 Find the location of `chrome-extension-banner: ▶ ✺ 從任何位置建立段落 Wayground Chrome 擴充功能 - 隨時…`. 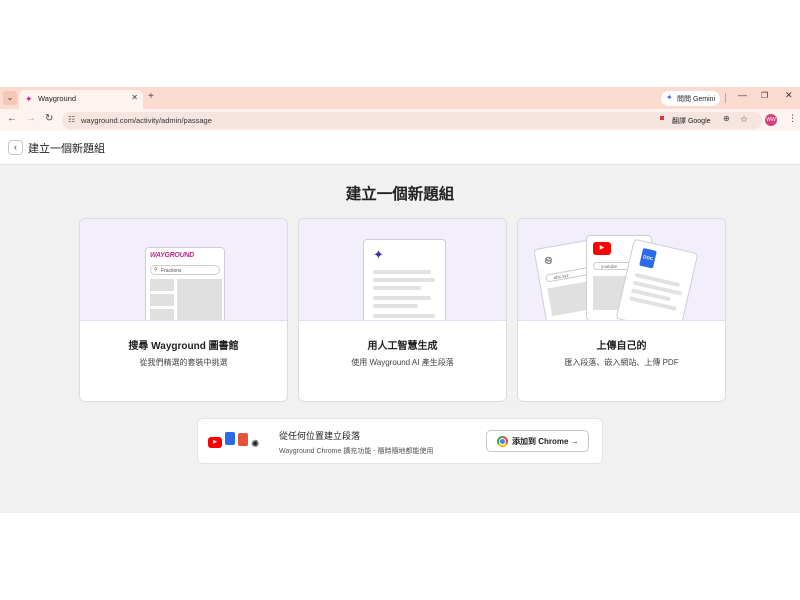

chrome-extension-banner: ▶ ✺ 從任何位置建立段落 Wayground Chrome 擴充功能 - 隨時… is located at coordinates (400, 441).